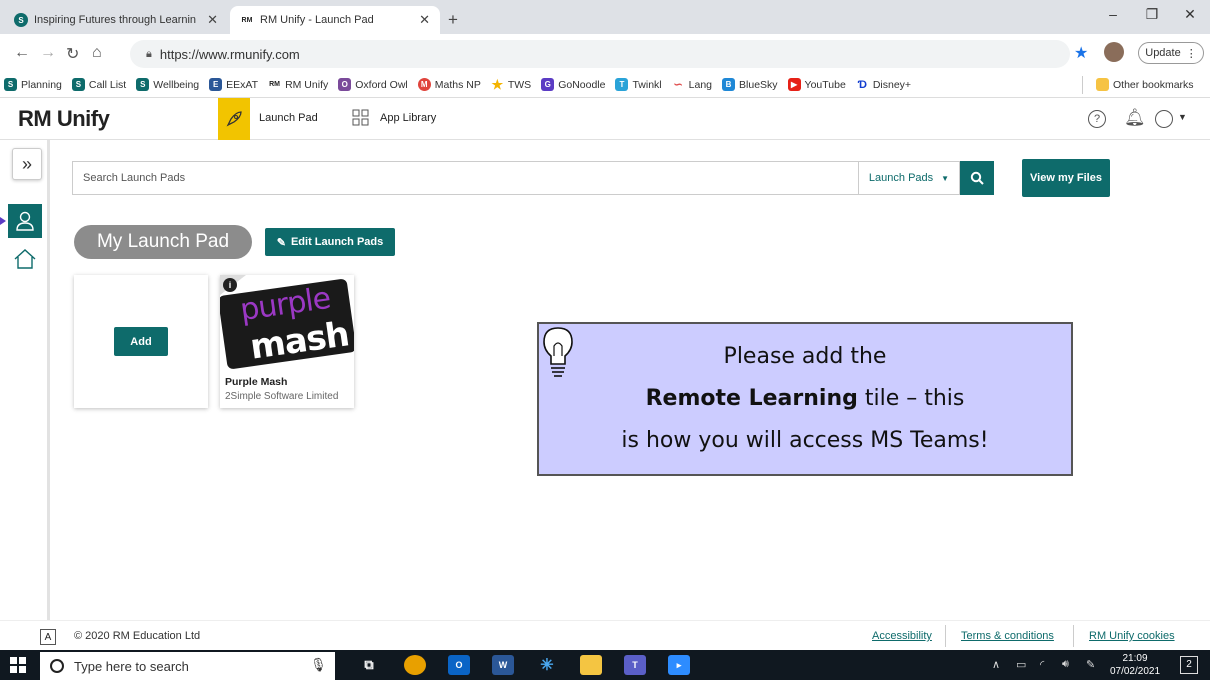 Image resolution: width=1210 pixels, height=680 pixels. I want to click on accessibility-link: Accessibility, so click(902, 636).